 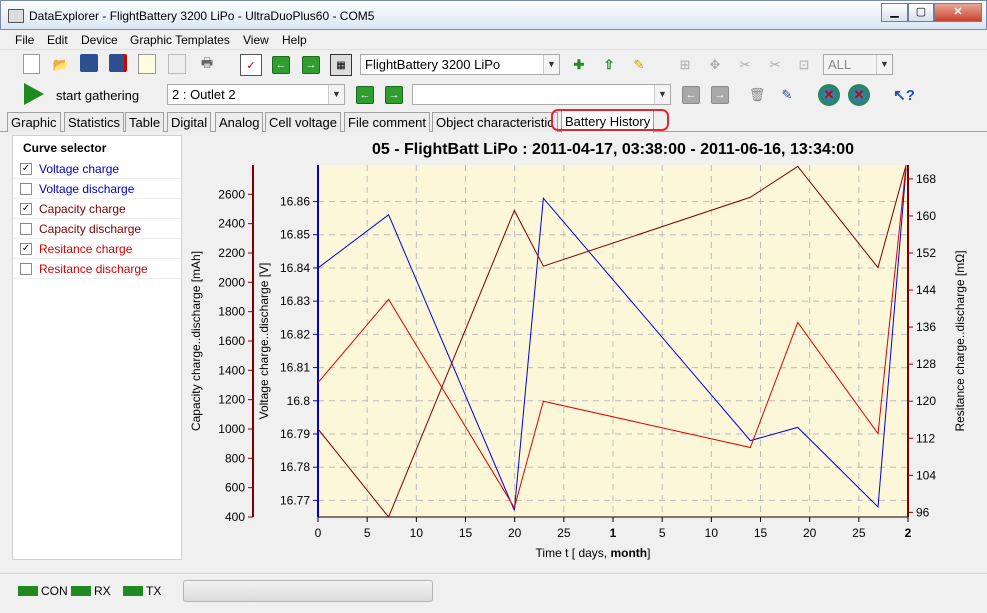 I want to click on cut-left-icon: ✂, so click(x=745, y=65).